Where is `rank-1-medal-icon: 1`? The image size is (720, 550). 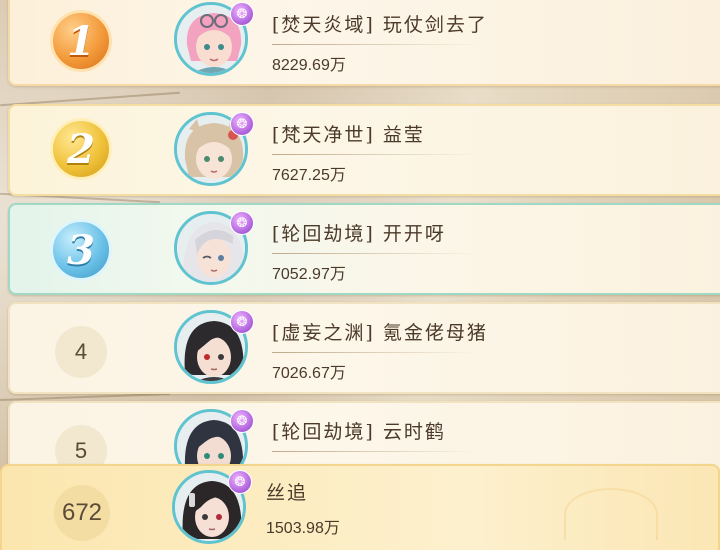 rank-1-medal-icon: 1 is located at coordinates (81, 41).